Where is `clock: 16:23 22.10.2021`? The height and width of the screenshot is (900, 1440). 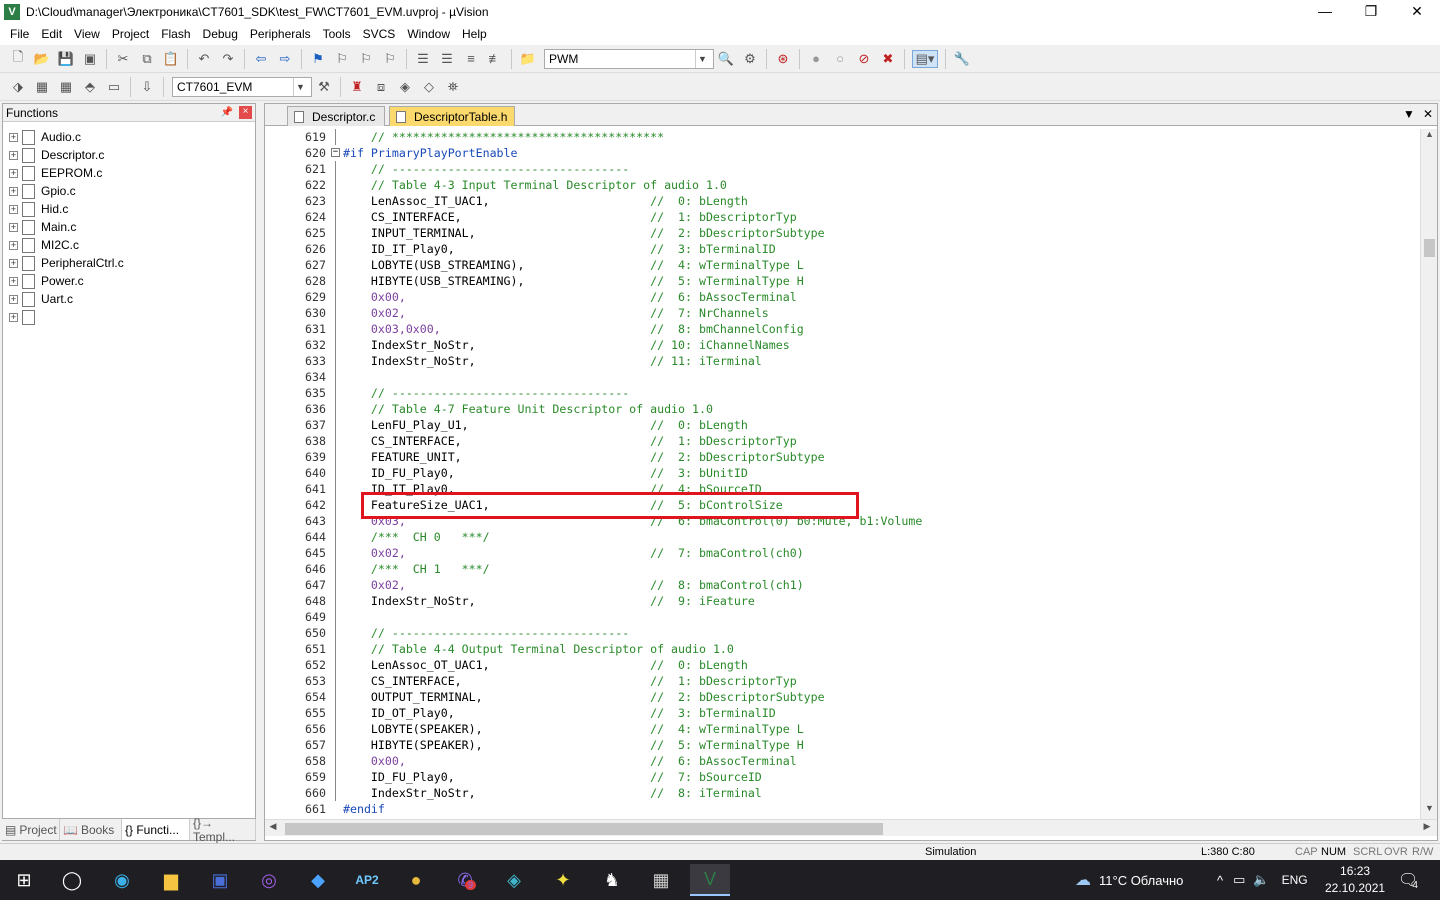
clock: 16:23 22.10.2021 is located at coordinates (1355, 880).